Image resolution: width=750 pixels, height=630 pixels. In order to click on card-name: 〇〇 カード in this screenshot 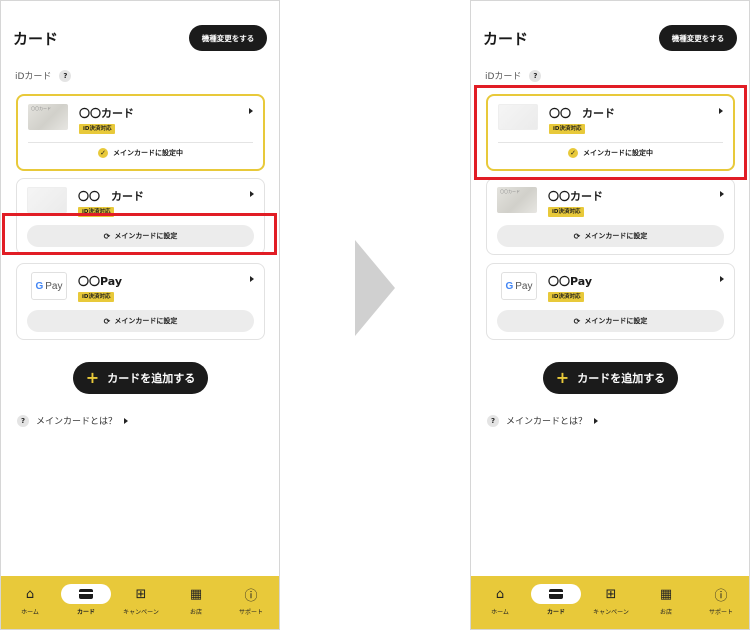, I will do `click(111, 196)`.